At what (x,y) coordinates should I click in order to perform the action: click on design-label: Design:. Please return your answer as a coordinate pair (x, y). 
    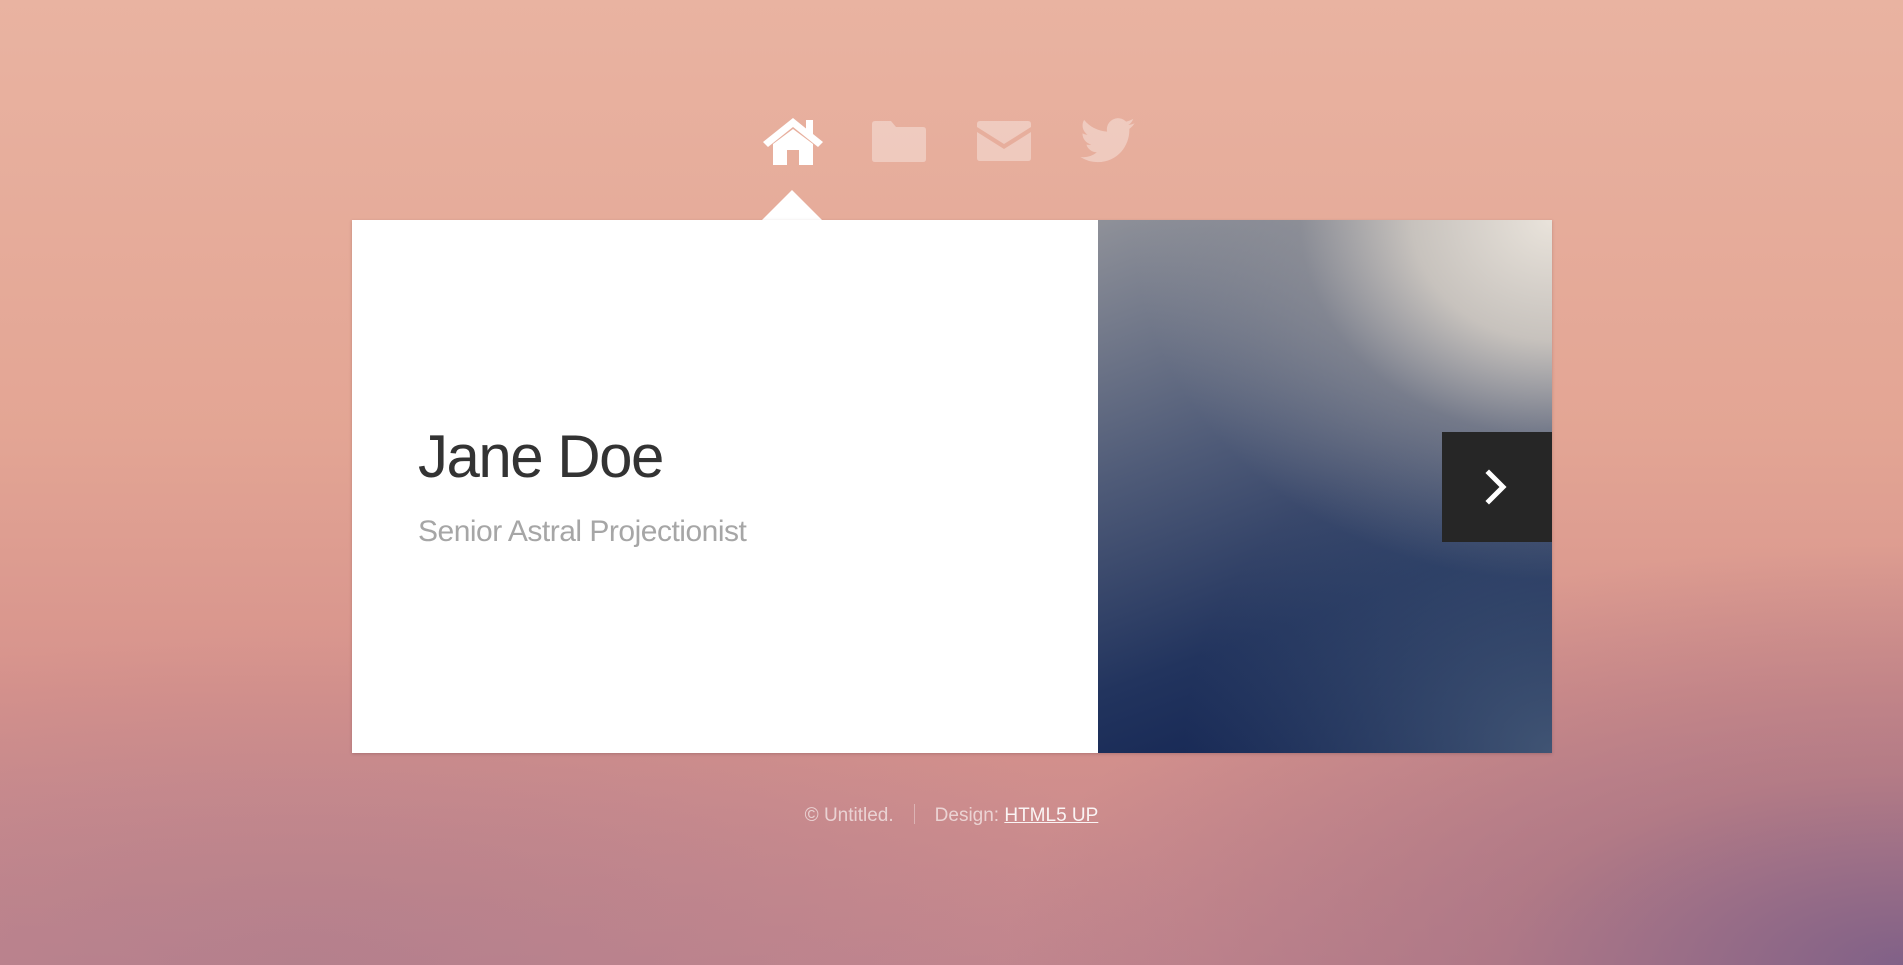
    Looking at the image, I should click on (967, 815).